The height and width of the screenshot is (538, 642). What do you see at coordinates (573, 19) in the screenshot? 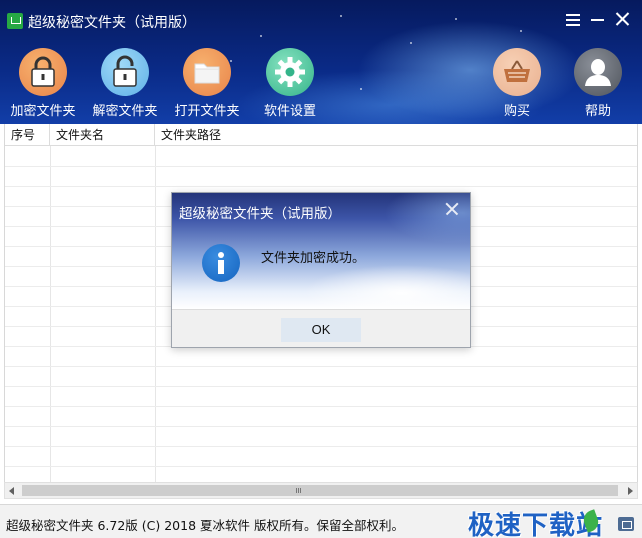
I see `menu-button` at bounding box center [573, 19].